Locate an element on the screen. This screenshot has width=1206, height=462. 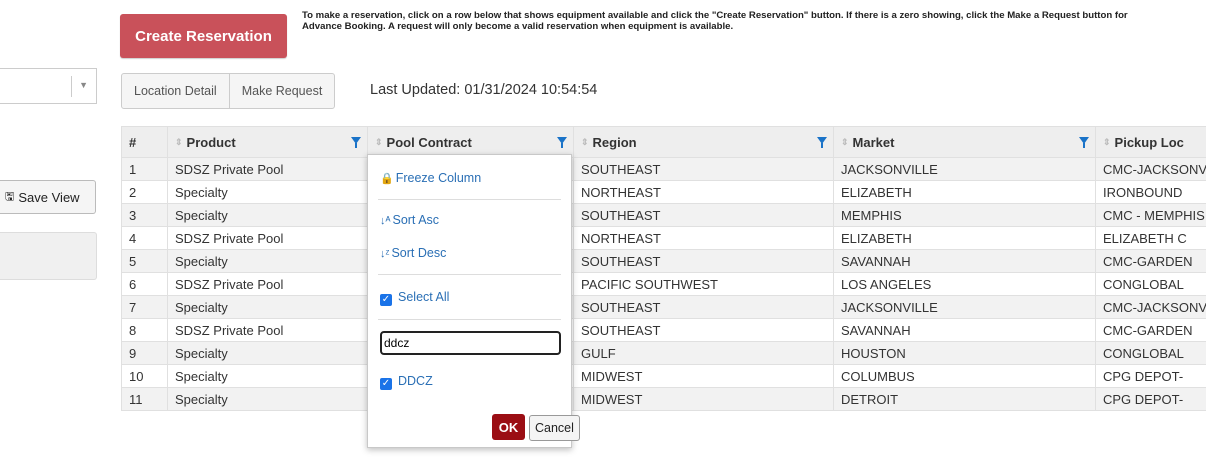
left-panel is located at coordinates (48, 256).